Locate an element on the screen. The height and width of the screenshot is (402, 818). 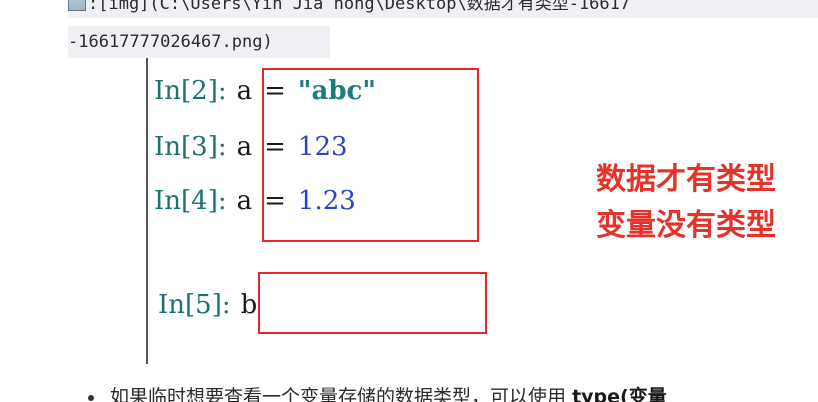
image-markdown-text-2: -16617777026467.png) is located at coordinates (170, 42).